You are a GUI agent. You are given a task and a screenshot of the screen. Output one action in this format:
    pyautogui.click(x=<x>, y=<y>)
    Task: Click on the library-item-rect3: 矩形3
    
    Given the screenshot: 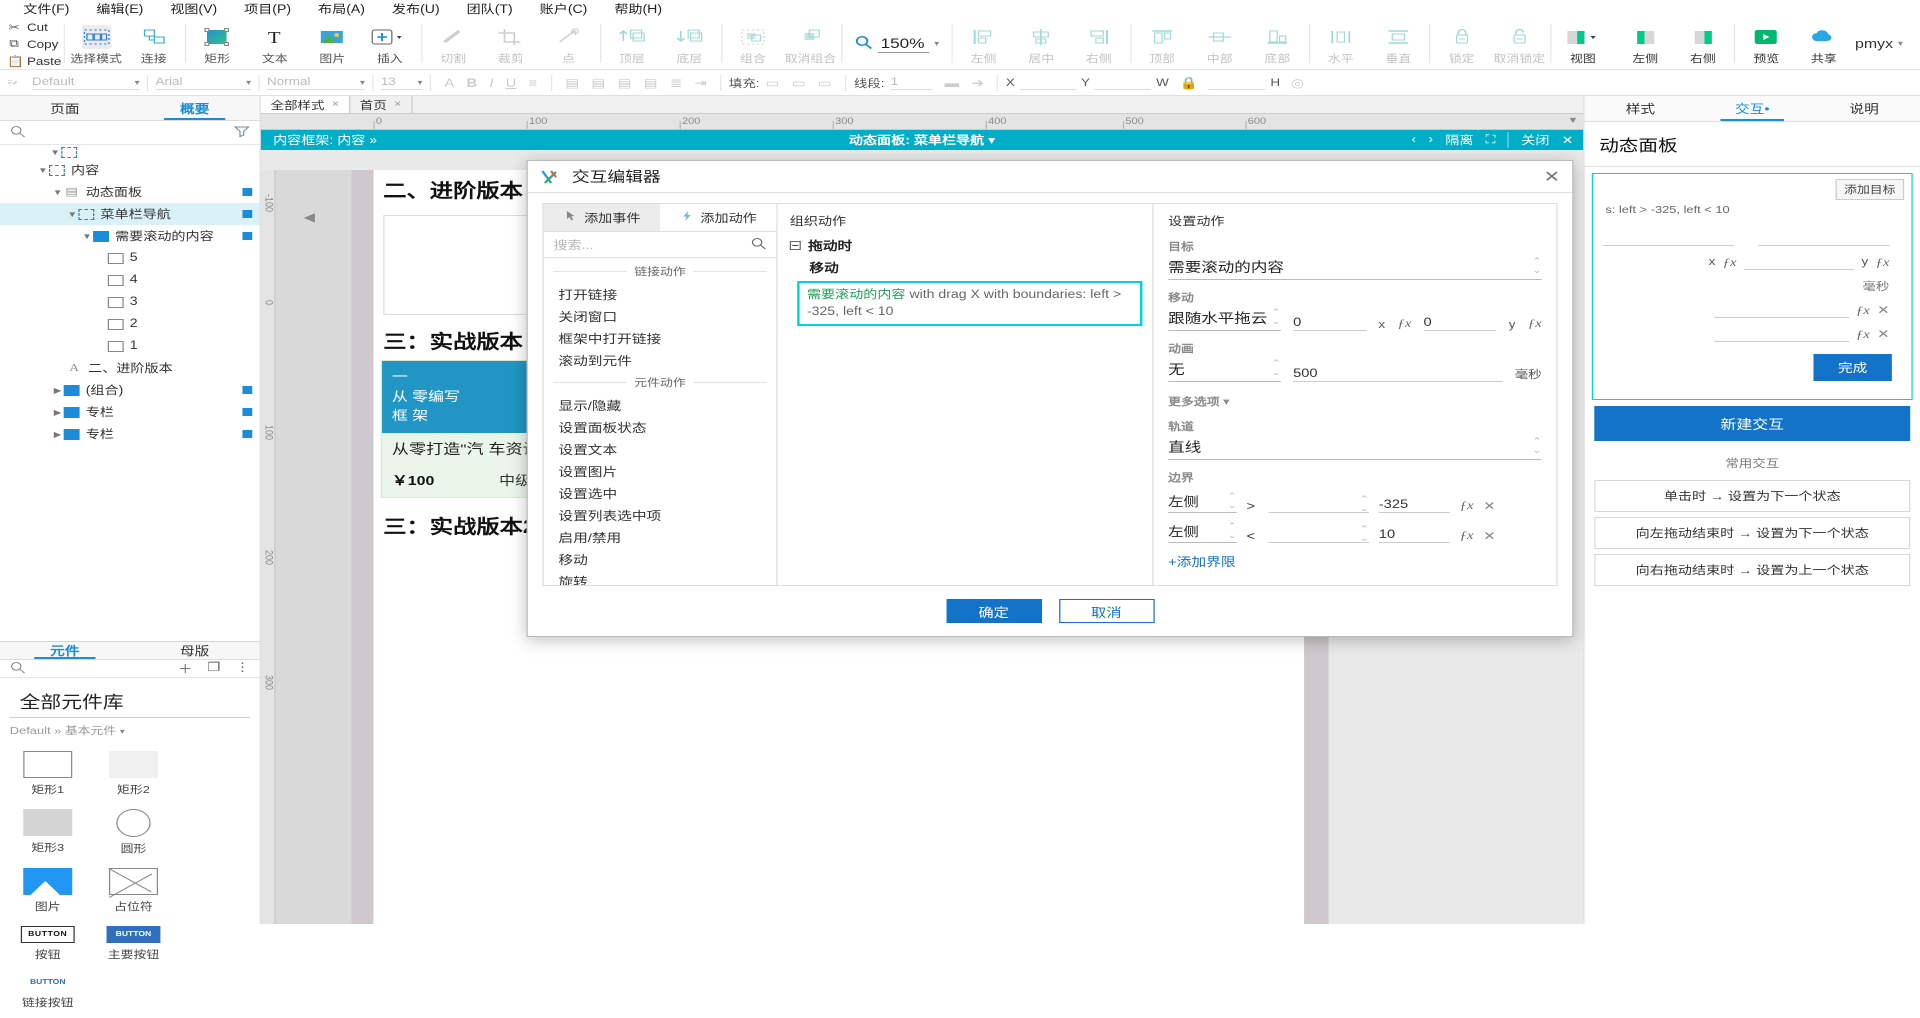 What is the action you would take?
    pyautogui.click(x=48, y=832)
    